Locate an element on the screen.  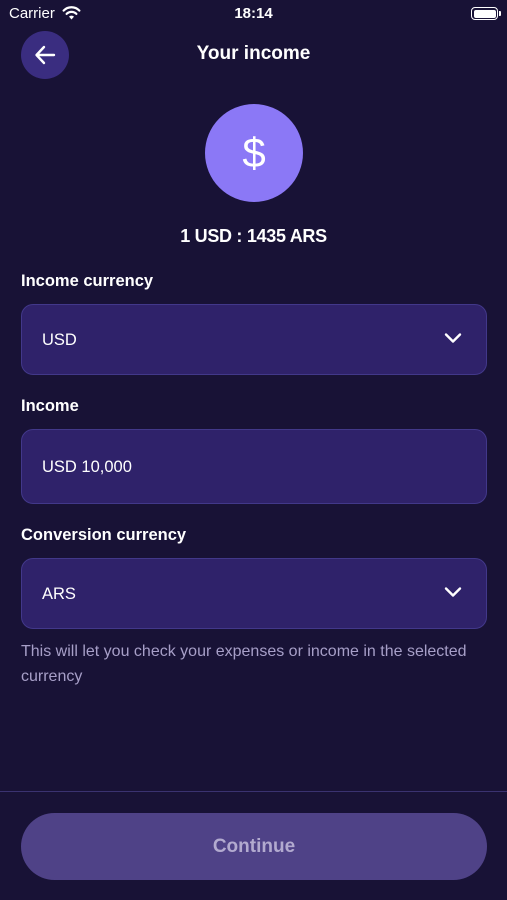
status-bar: Carrier 18:14 is located at coordinates (253, 14).